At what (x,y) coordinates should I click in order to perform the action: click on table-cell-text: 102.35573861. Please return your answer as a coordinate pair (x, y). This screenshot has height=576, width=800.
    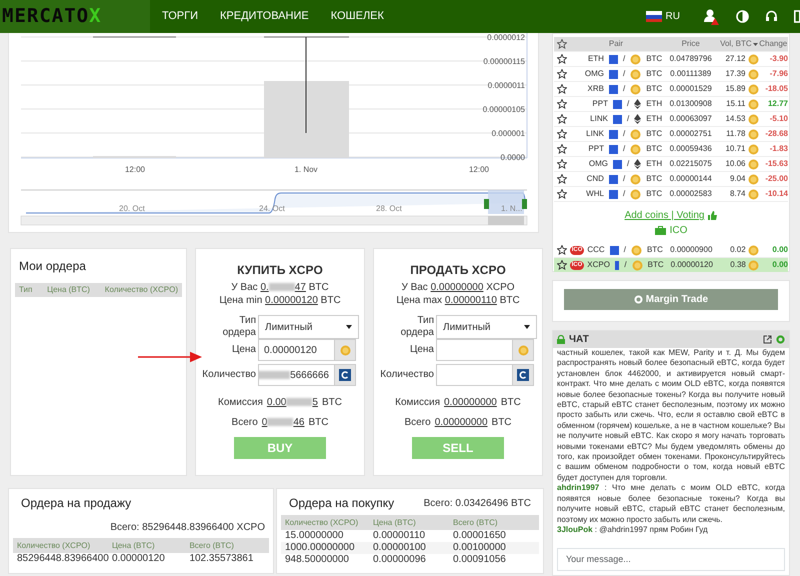
    Looking at the image, I should click on (221, 559).